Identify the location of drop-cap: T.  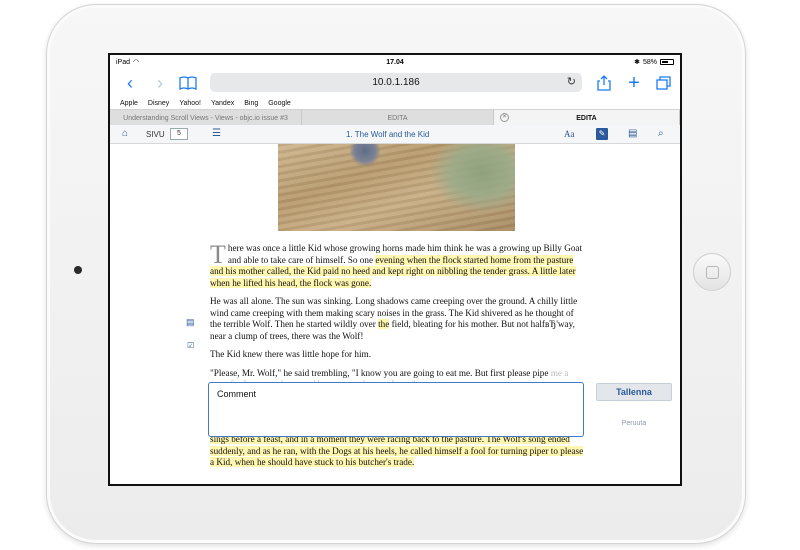
(218, 254).